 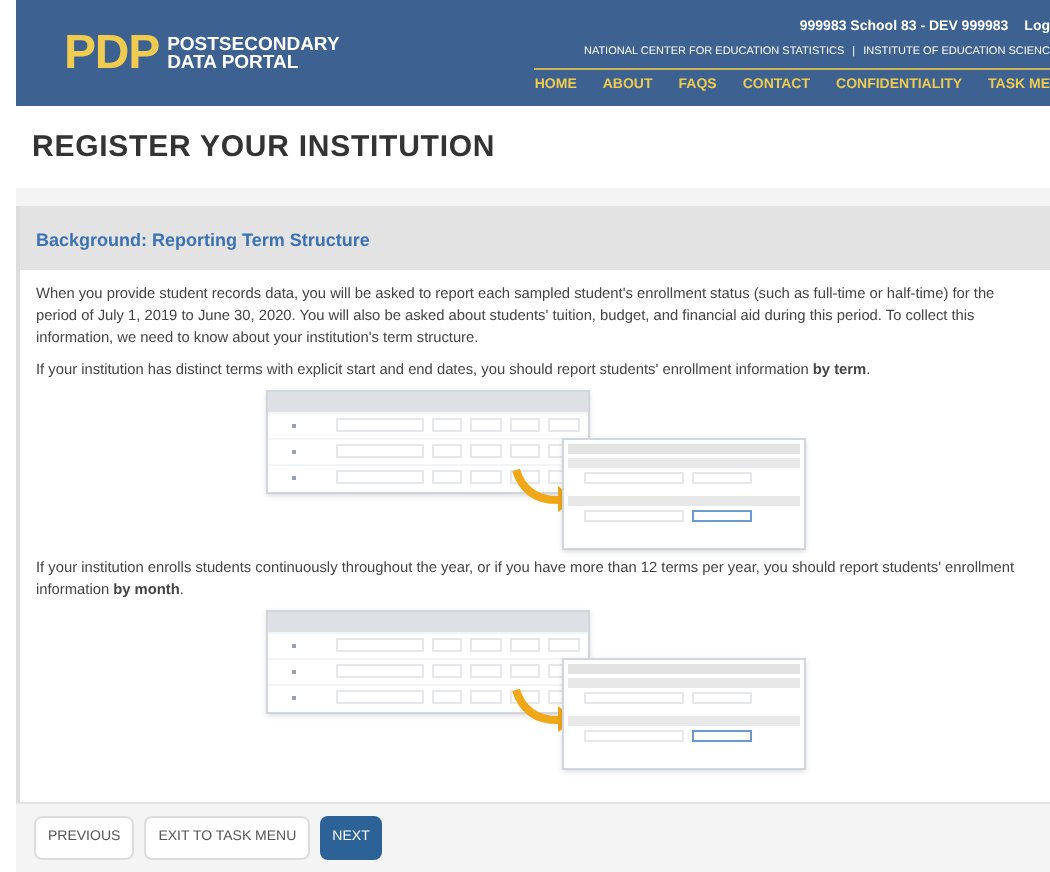 I want to click on page-title: REGISTER YOUR INSTITUTION, so click(x=264, y=148).